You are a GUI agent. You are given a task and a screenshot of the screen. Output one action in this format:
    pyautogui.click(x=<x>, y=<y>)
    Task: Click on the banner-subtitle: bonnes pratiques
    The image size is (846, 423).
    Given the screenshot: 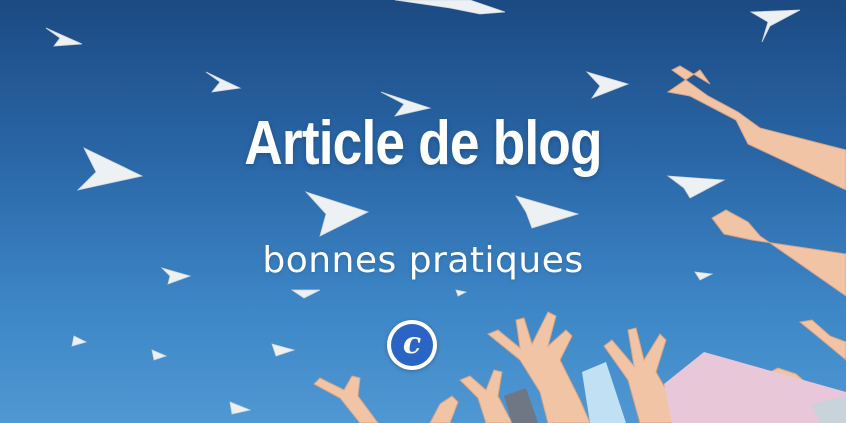 What is the action you would take?
    pyautogui.click(x=423, y=260)
    